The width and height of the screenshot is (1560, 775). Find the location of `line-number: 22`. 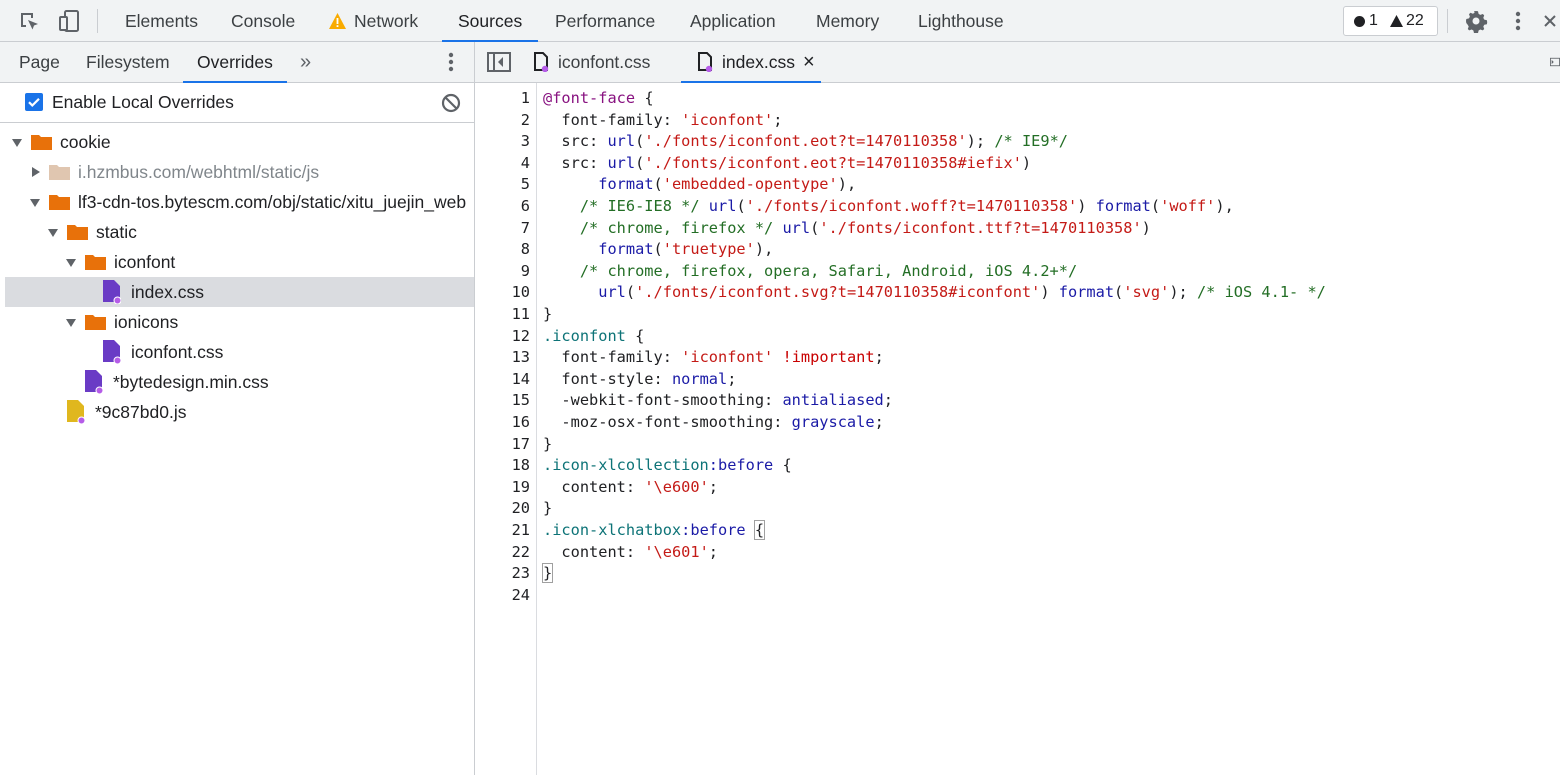

line-number: 22 is located at coordinates (502, 553).